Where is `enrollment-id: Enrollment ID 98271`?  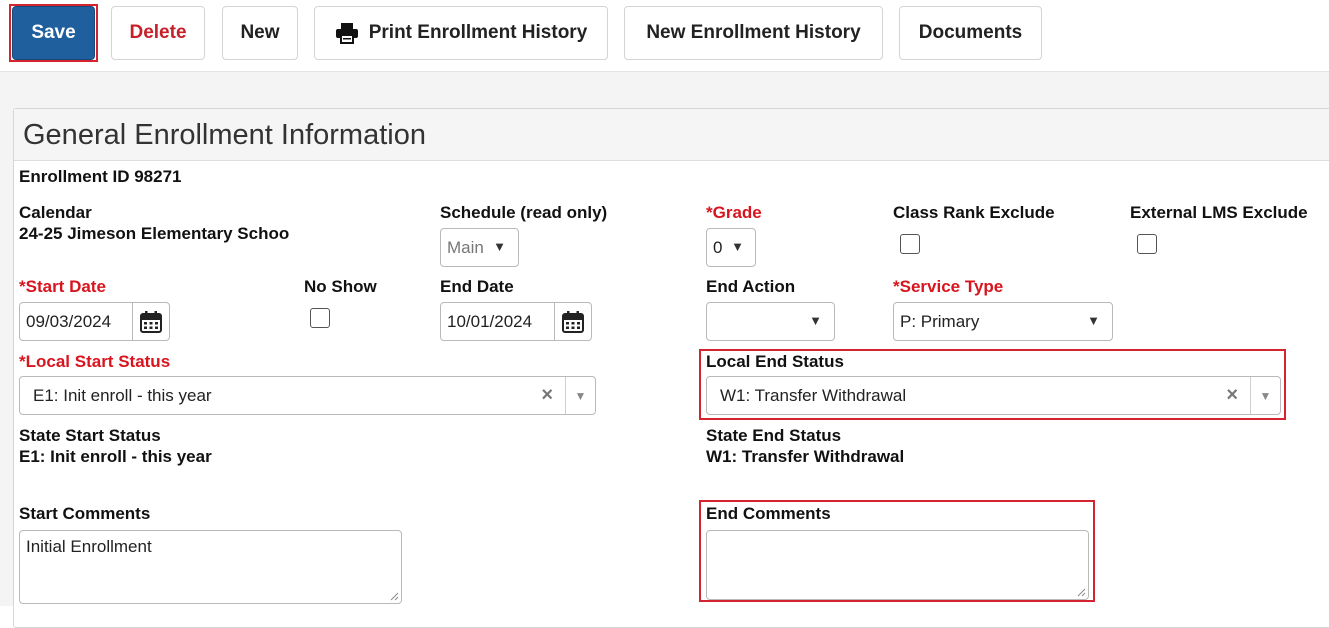
enrollment-id: Enrollment ID 98271 is located at coordinates (100, 176).